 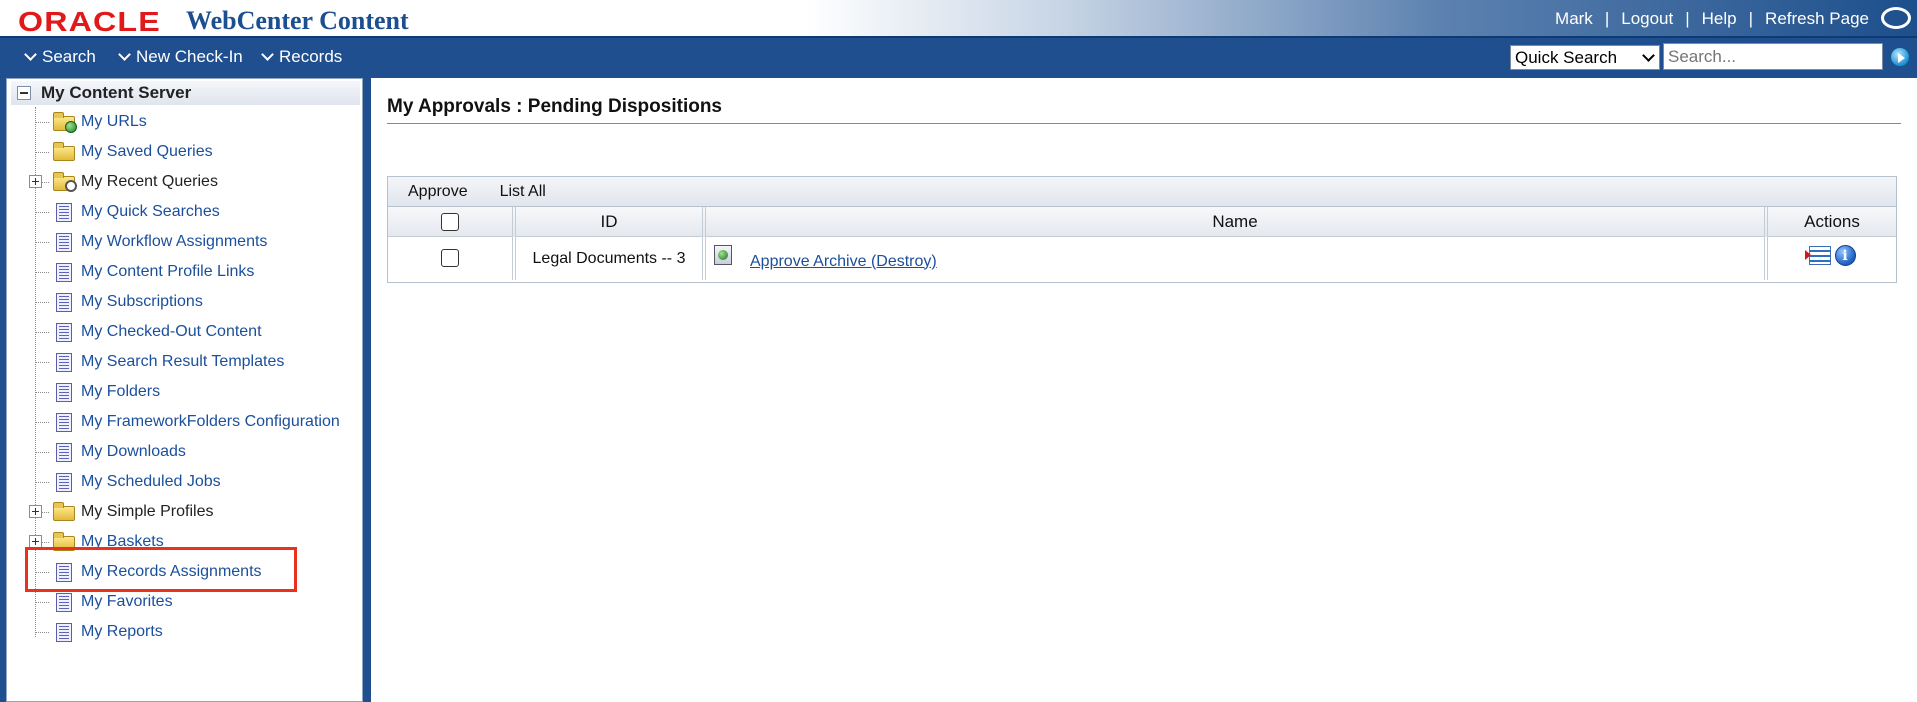 I want to click on sidebar-item-label: My Quick Searches, so click(x=150, y=211).